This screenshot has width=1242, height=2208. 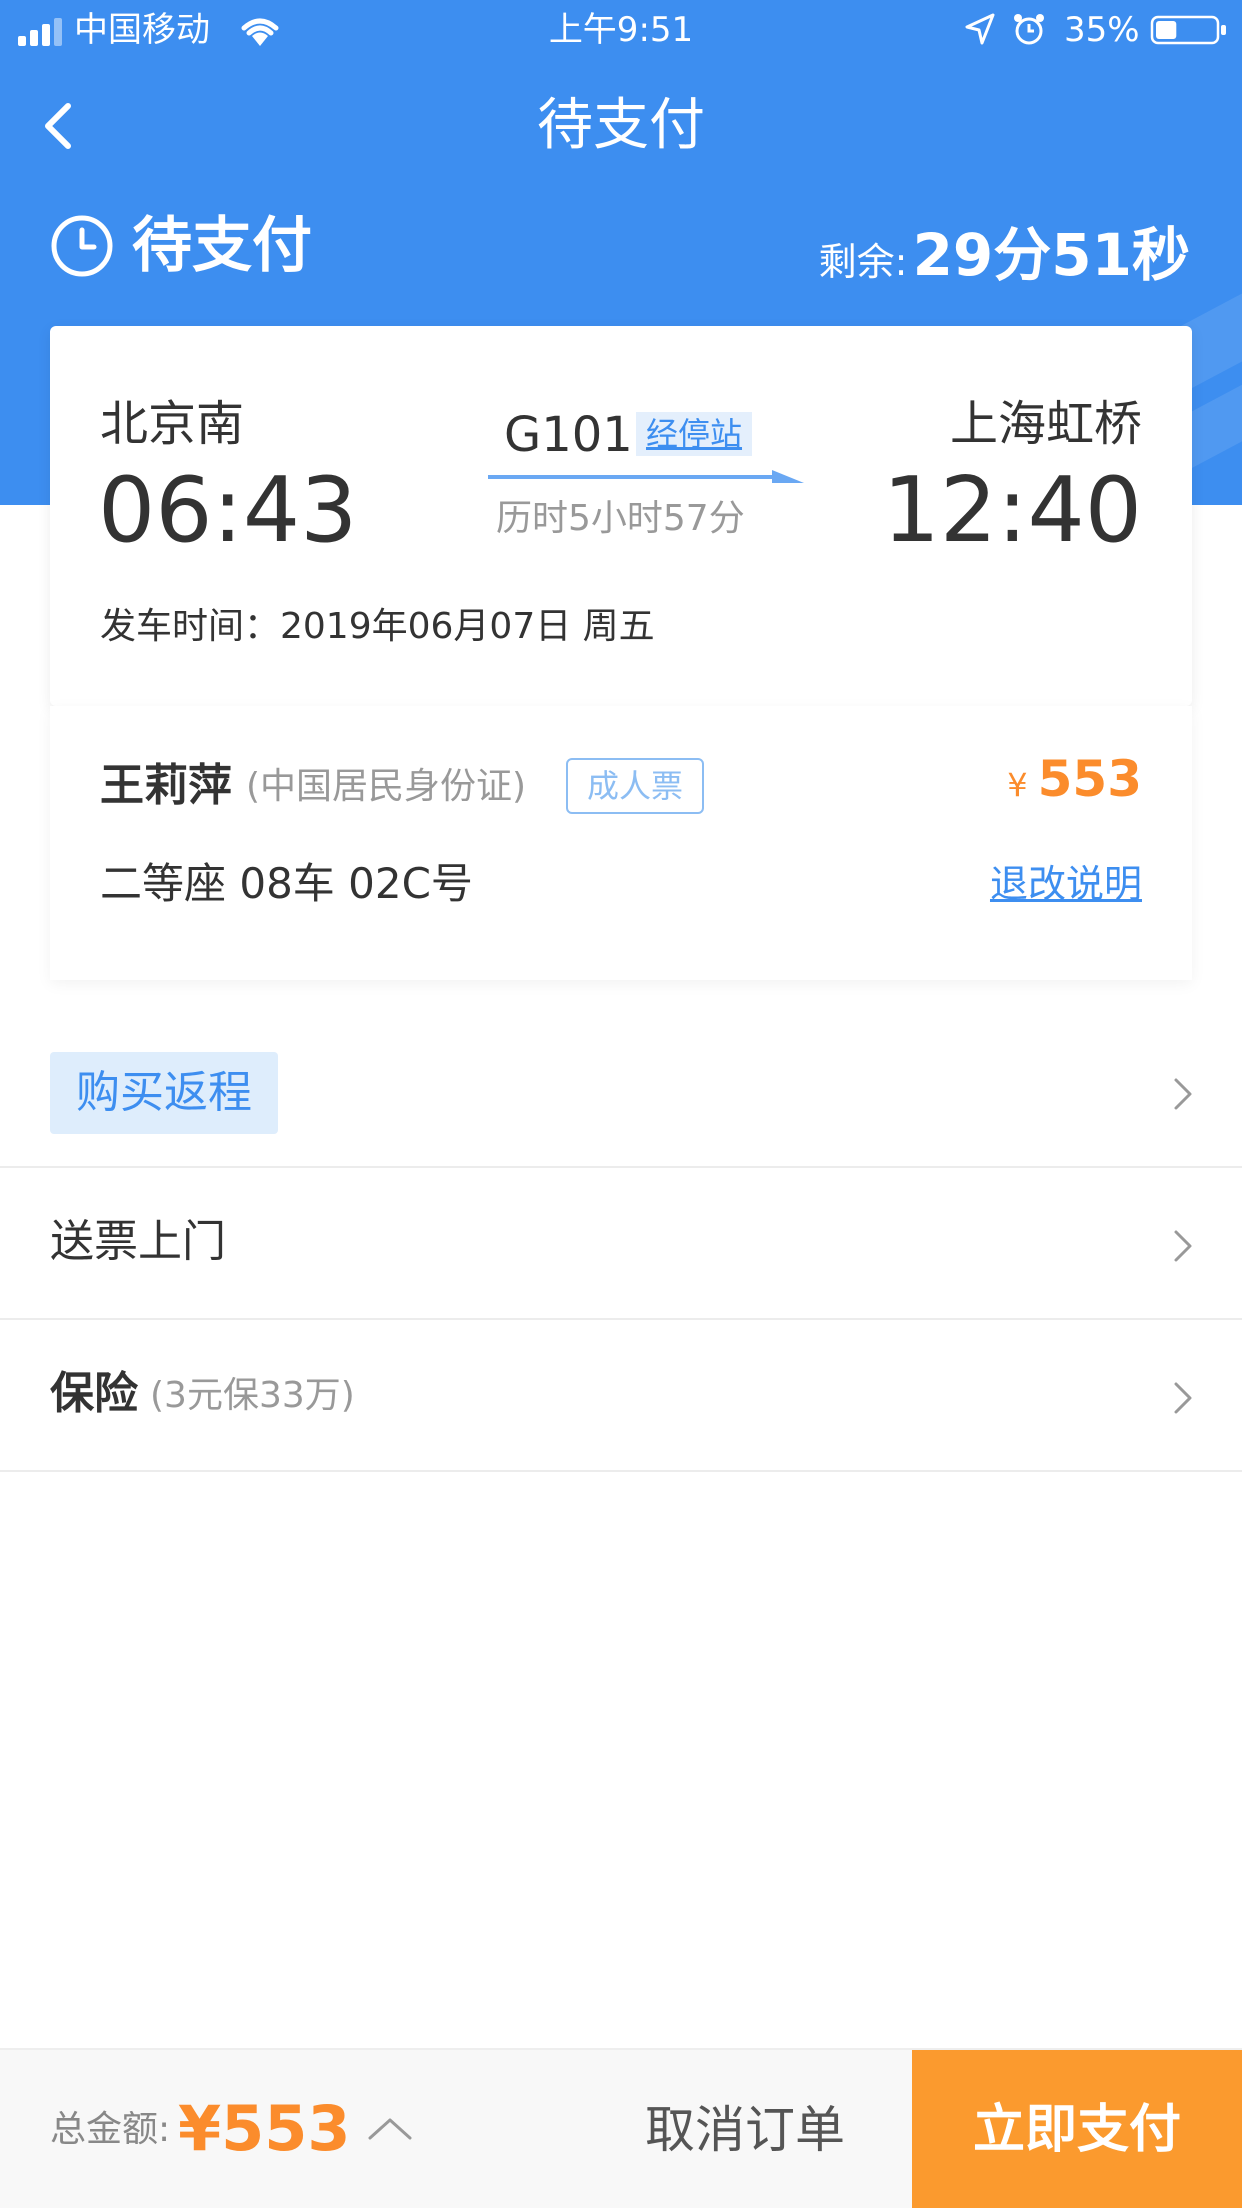 What do you see at coordinates (1077, 2129) in the screenshot?
I see `pay-now-button: 立即支付` at bounding box center [1077, 2129].